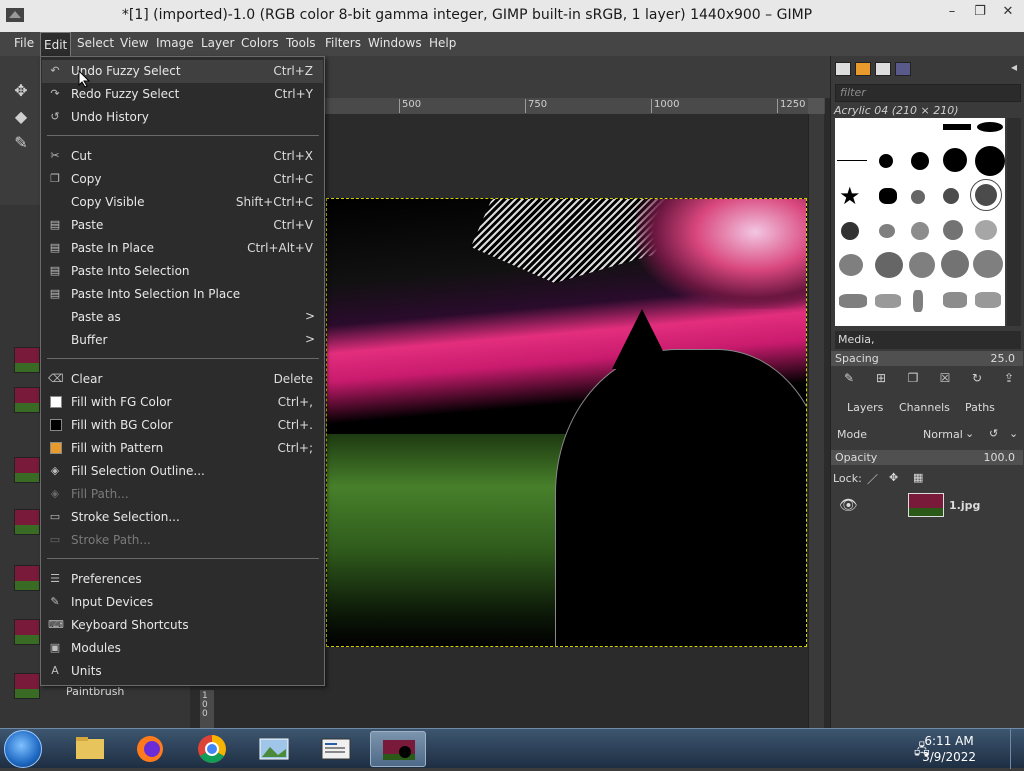  Describe the element at coordinates (21, 91) in the screenshot. I see `move-tool-icon: ✥` at that location.